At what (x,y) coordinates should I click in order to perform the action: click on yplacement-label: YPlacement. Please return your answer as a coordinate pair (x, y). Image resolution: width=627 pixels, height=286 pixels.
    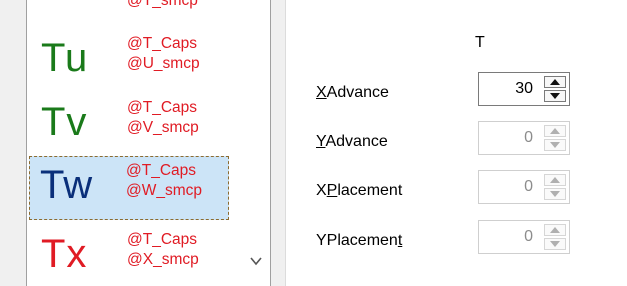
    Looking at the image, I should click on (359, 240).